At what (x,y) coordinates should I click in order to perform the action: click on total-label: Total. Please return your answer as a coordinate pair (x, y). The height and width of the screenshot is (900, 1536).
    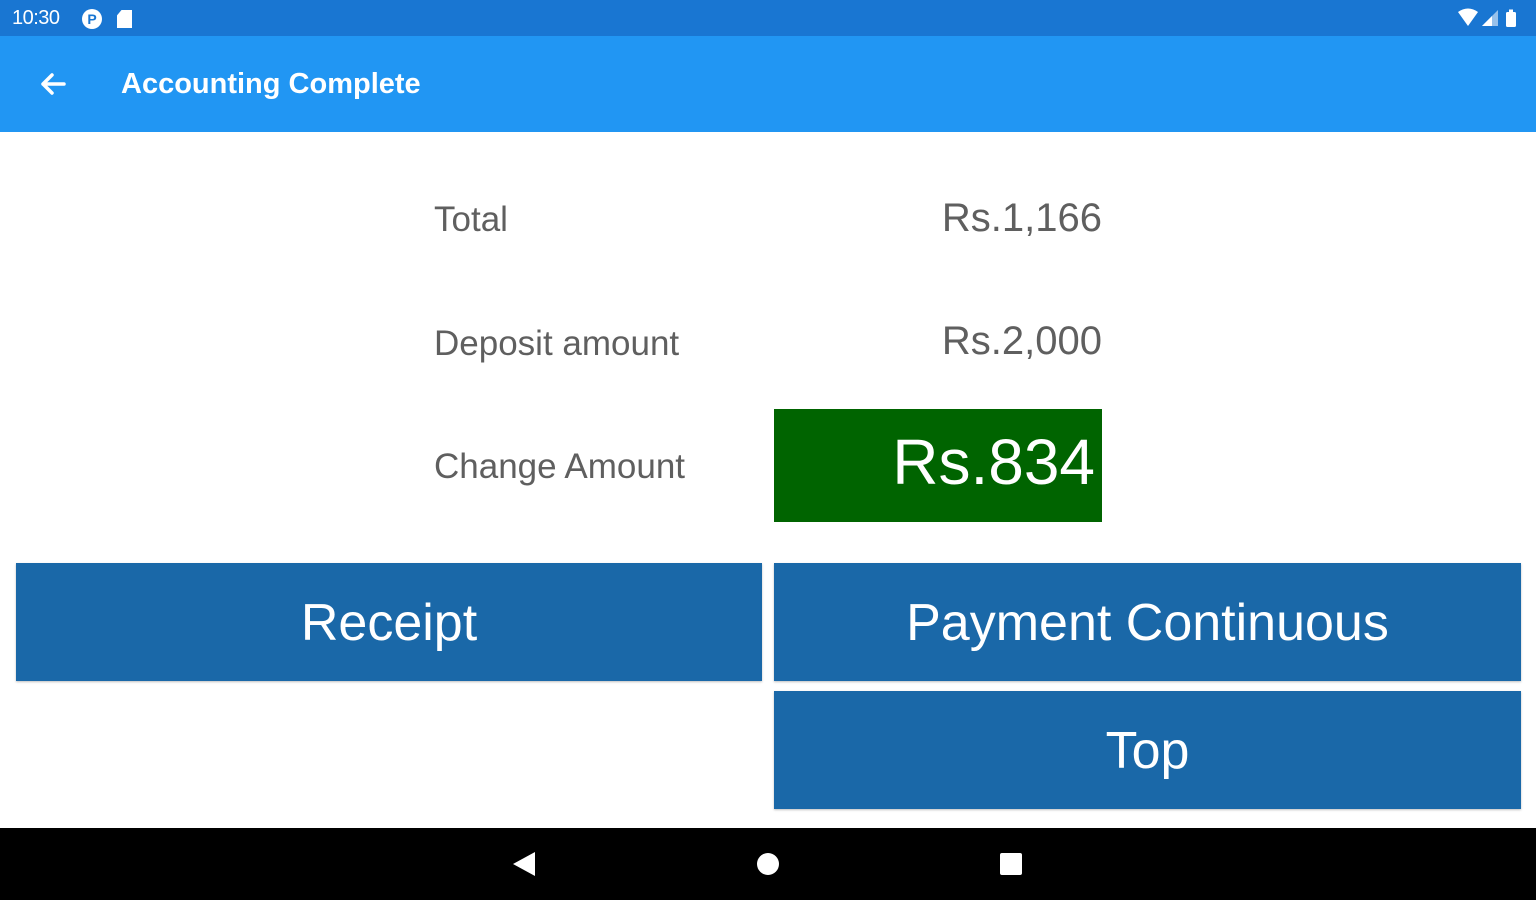
    Looking at the image, I should click on (471, 219).